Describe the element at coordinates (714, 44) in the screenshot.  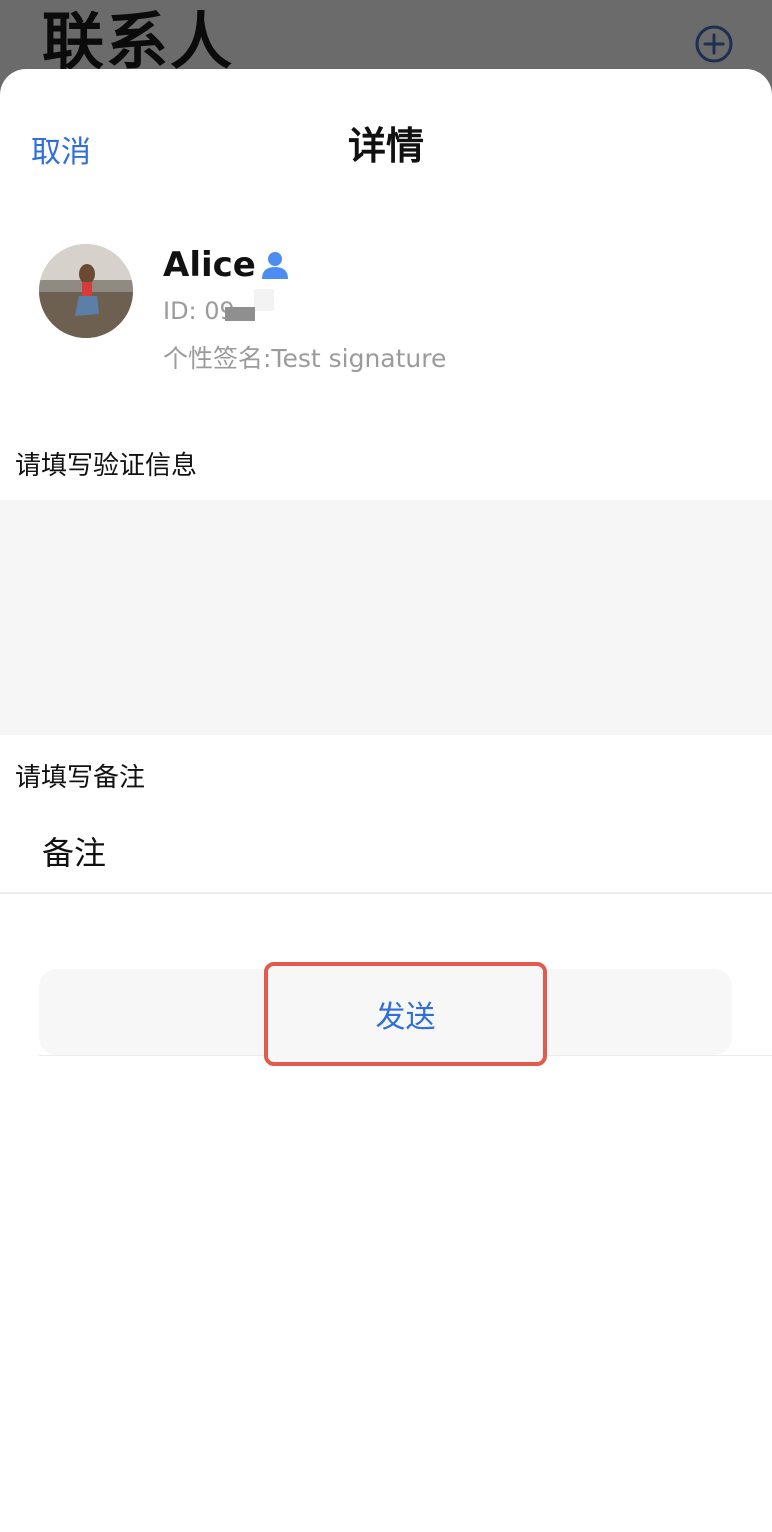
I see `plus-circle-icon` at that location.